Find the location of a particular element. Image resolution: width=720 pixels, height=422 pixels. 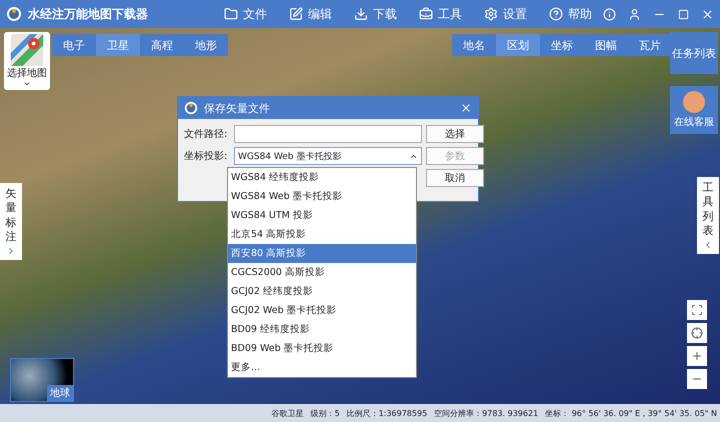

user-icon is located at coordinates (634, 14).